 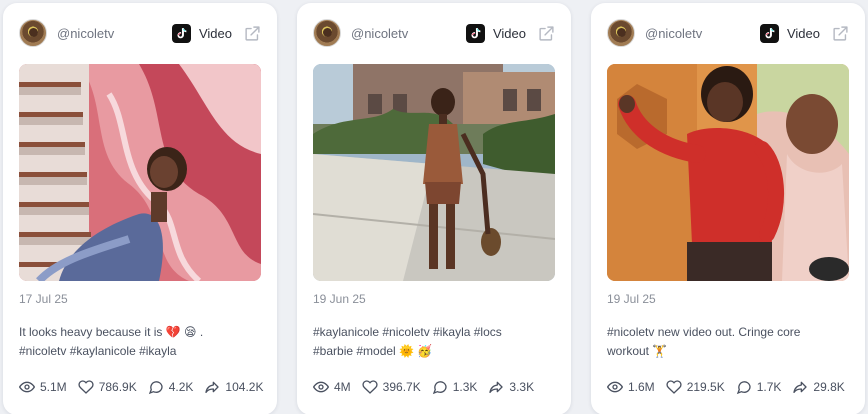 I want to click on shares-stat: 104.2K, so click(x=233, y=387).